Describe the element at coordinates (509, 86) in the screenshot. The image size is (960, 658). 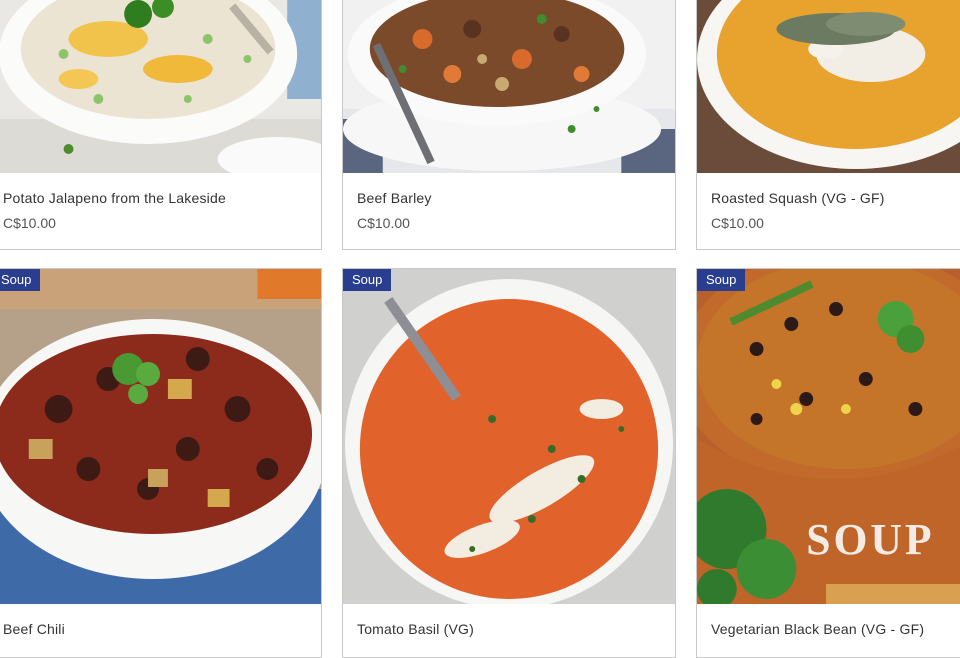
I see `product-image-beef-barley` at that location.